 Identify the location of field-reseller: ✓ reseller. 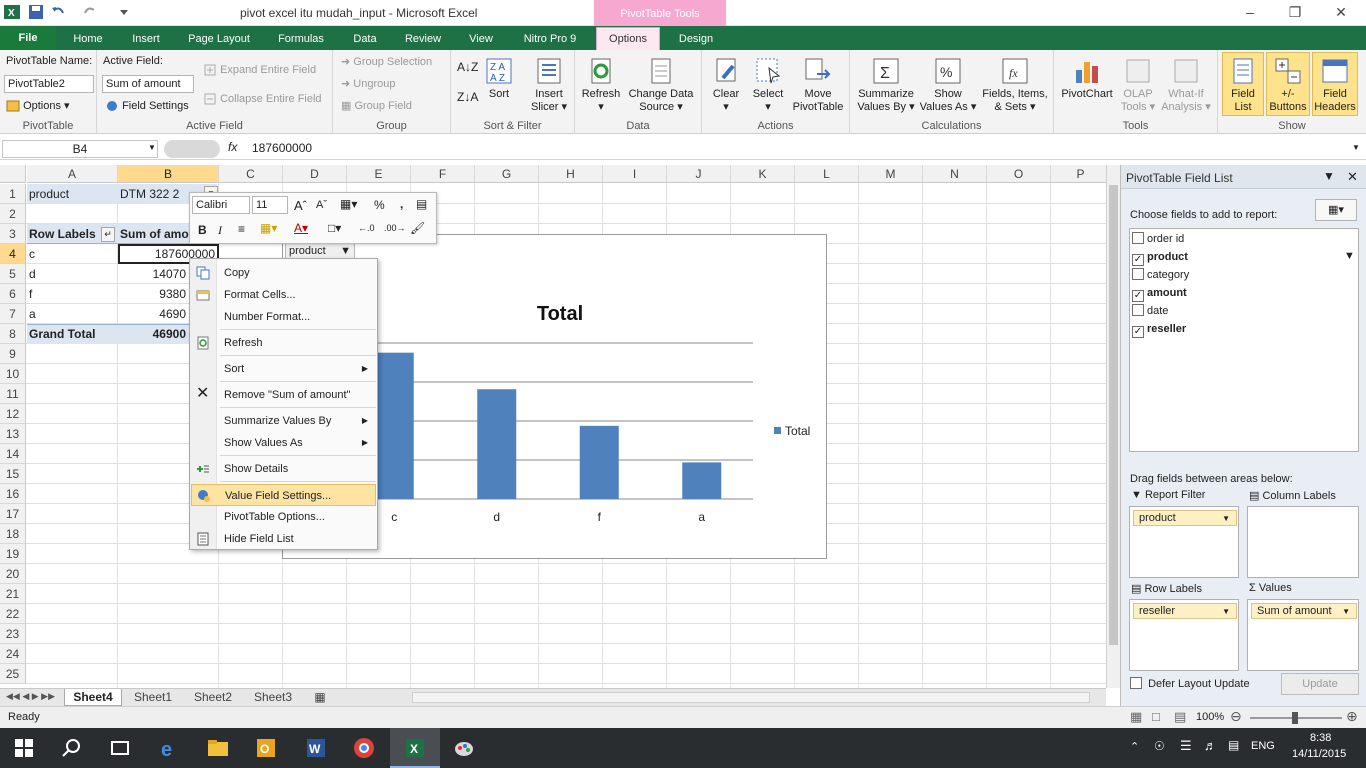
(1159, 330).